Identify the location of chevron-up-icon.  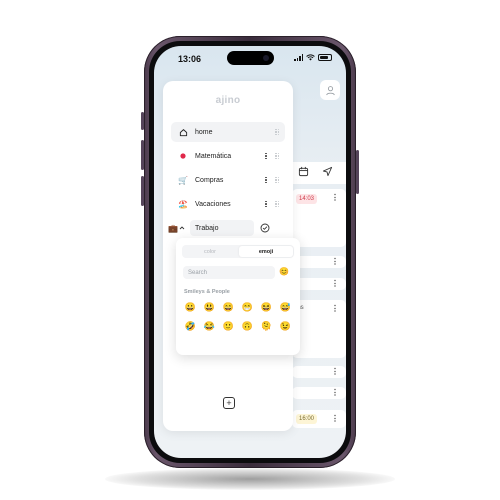
(182, 228).